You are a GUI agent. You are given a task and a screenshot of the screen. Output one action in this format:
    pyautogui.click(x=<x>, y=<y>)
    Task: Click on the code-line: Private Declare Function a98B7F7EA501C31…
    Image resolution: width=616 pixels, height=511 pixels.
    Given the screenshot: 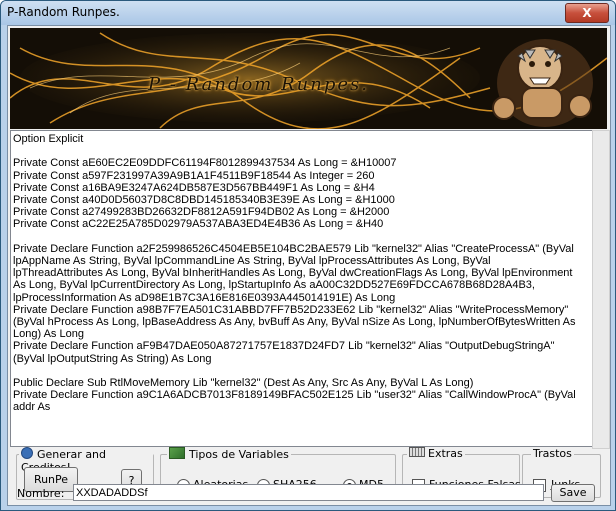 What is the action you would take?
    pyautogui.click(x=296, y=322)
    